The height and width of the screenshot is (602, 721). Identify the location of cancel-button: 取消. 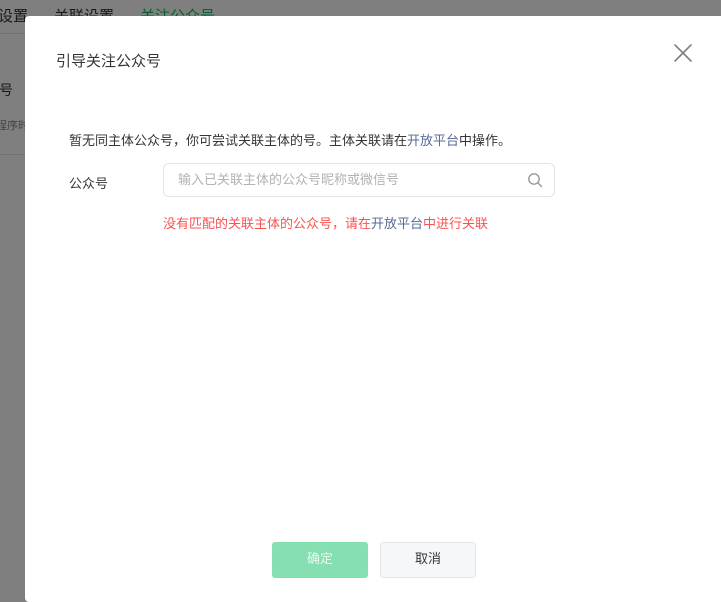
(428, 560).